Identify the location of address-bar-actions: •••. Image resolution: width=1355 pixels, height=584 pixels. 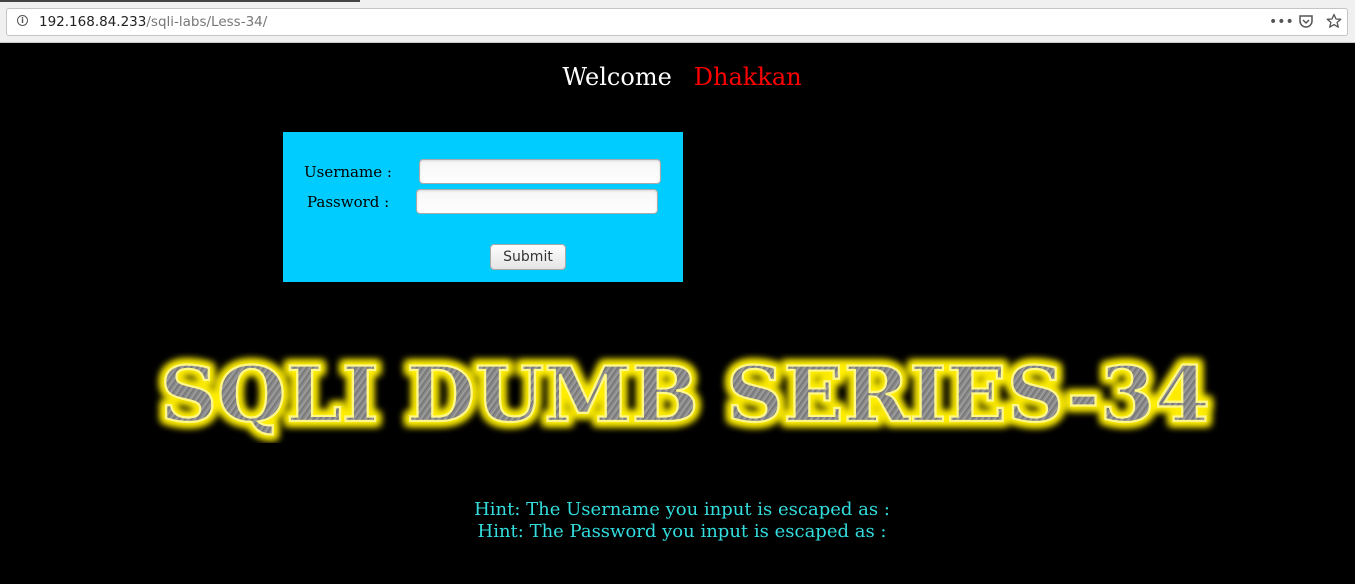
(1306, 22).